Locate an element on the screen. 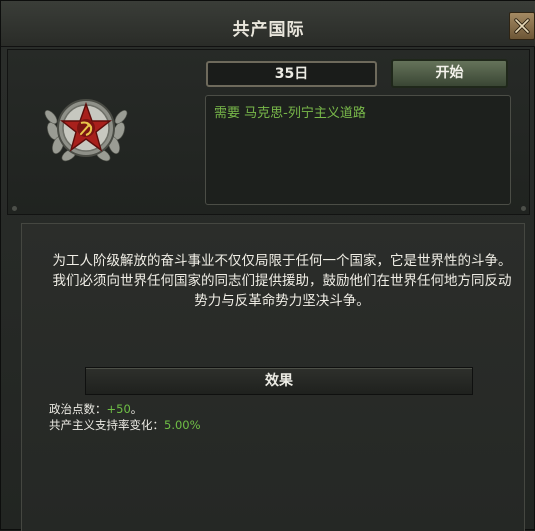 This screenshot has width=535, height=531. requirements-box: 需要 马克思-列宁主义道路 is located at coordinates (358, 150).